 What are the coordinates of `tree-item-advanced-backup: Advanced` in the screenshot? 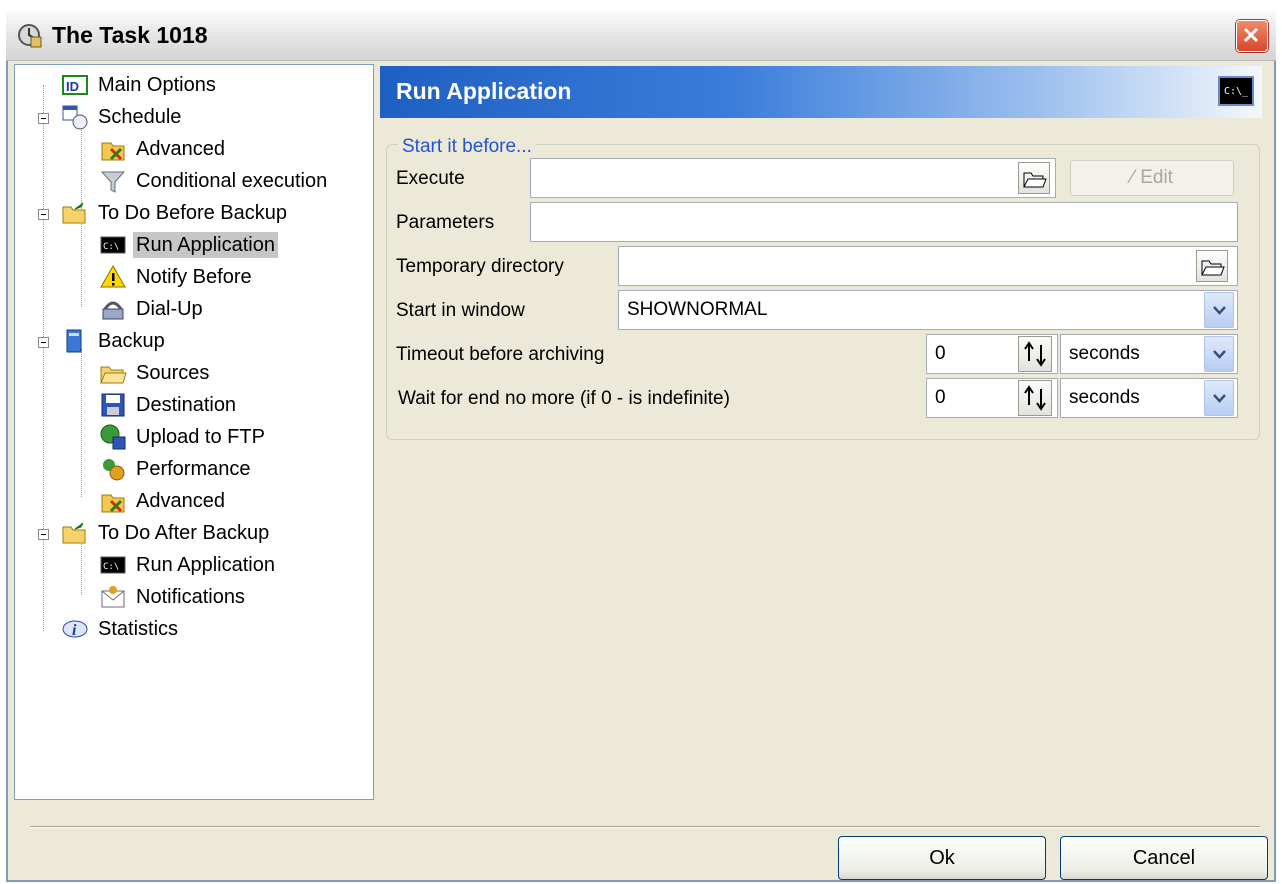 It's located at (163, 501).